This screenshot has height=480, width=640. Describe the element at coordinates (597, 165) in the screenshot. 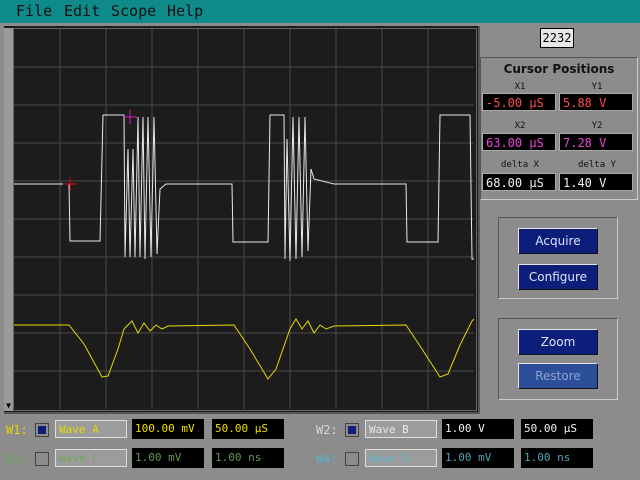

I see `delta-y-label: delta Y` at that location.